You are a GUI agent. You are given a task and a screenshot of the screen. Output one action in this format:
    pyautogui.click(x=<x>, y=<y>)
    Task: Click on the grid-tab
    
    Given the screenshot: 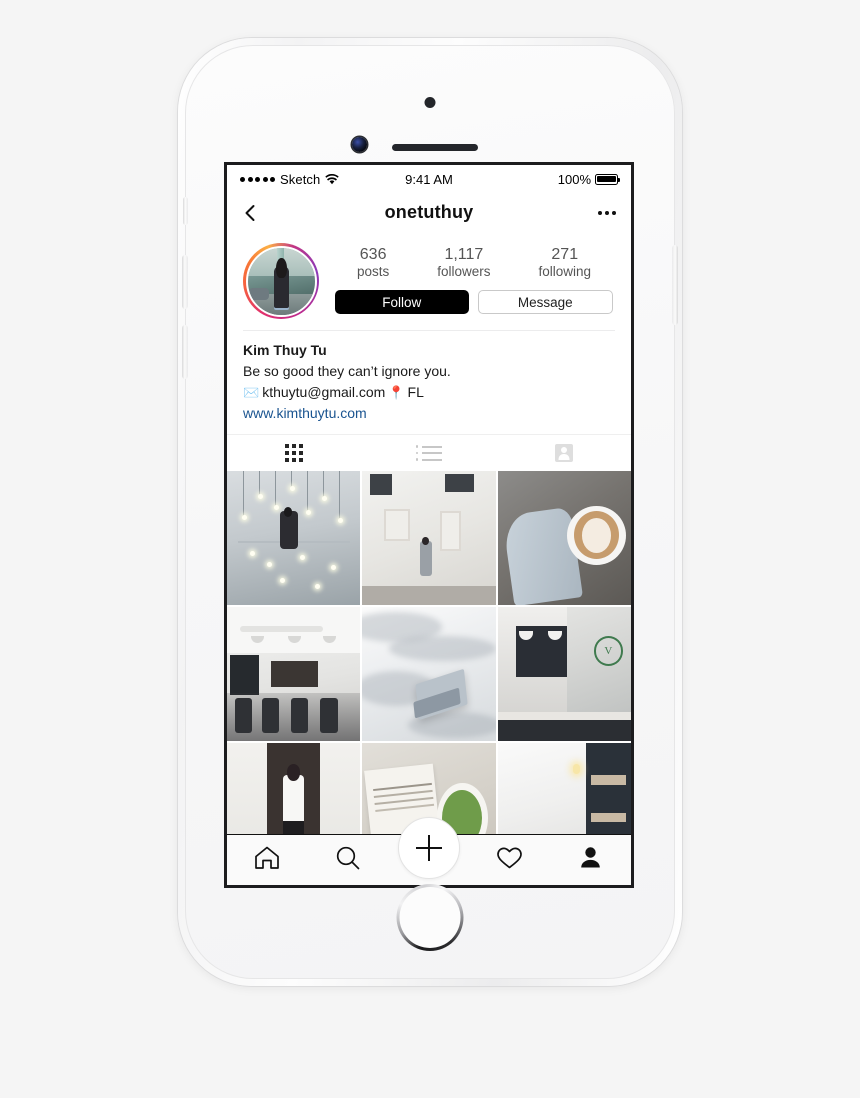 What is the action you would take?
    pyautogui.click(x=294, y=453)
    